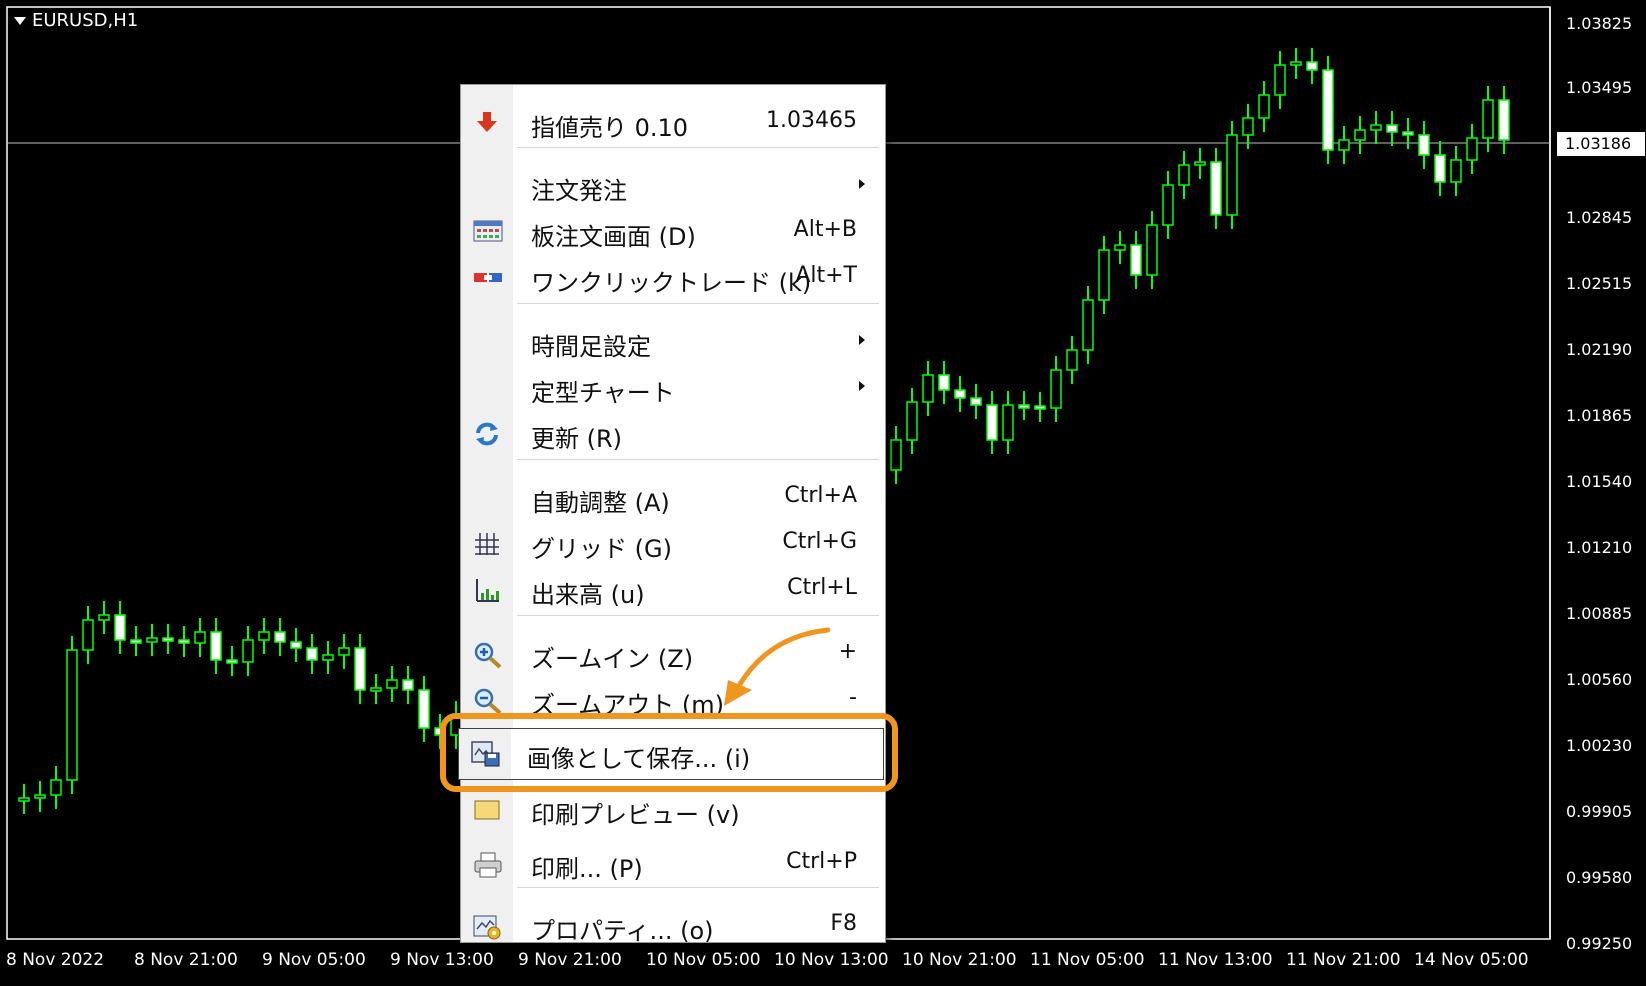 The width and height of the screenshot is (1646, 986). Describe the element at coordinates (487, 701) in the screenshot. I see `zoom-out-icon` at that location.